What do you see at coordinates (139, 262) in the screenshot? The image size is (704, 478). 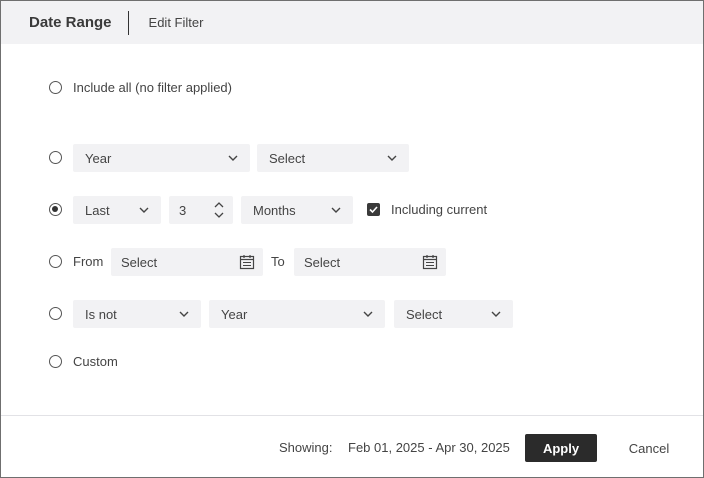 I see `from-date-value: Select` at bounding box center [139, 262].